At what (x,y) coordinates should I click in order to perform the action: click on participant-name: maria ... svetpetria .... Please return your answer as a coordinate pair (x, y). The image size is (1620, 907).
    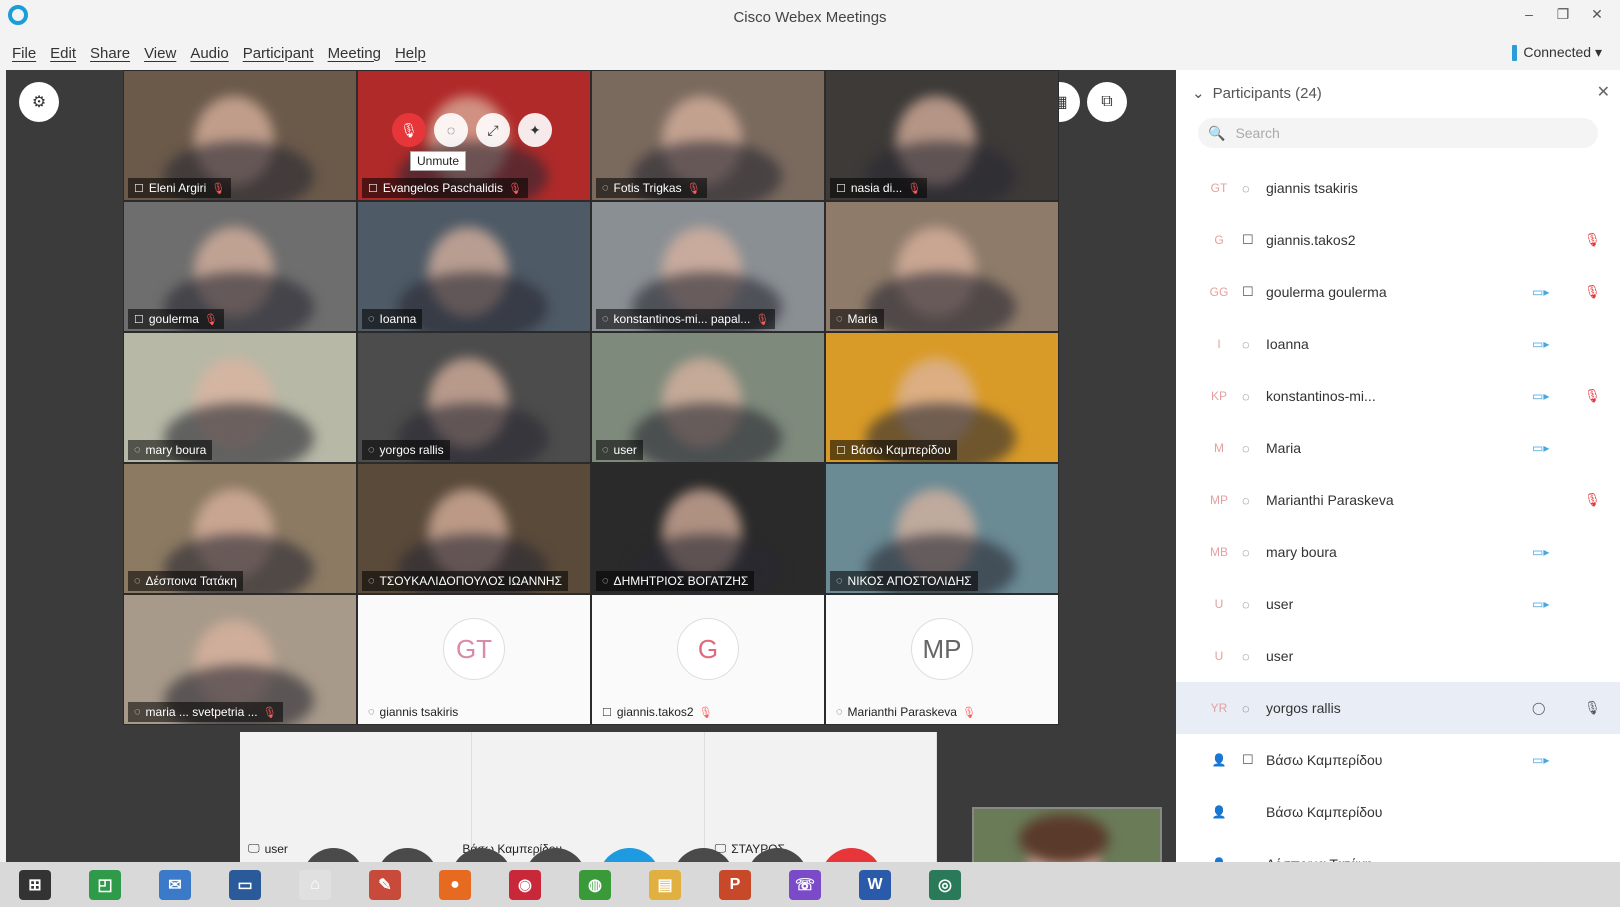
    Looking at the image, I should click on (201, 712).